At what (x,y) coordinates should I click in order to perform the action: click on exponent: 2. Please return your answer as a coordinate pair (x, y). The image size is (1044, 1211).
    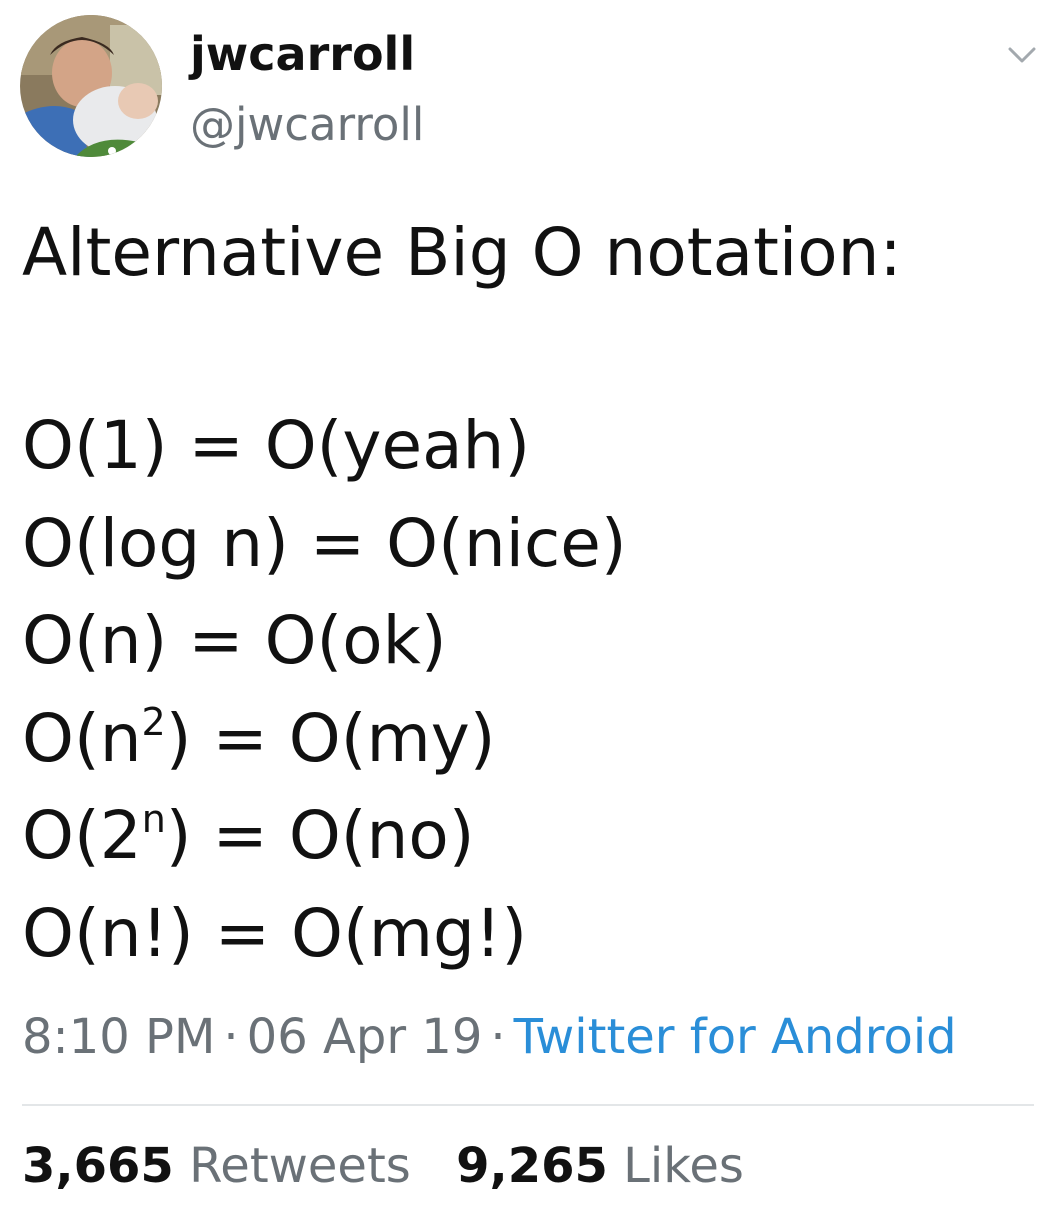
    Looking at the image, I should click on (153, 721).